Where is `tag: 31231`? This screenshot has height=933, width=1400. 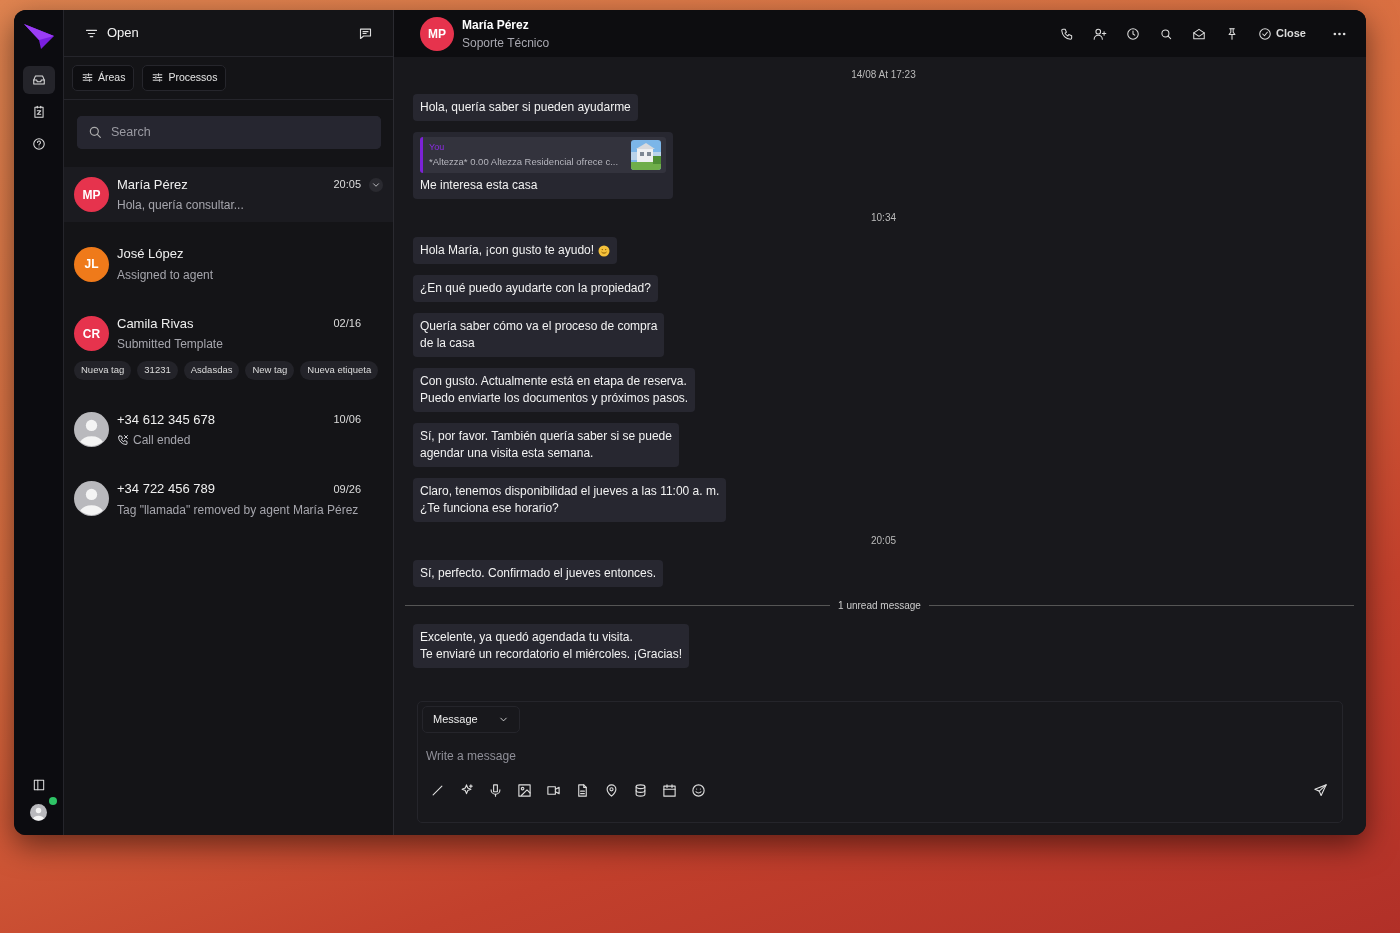 tag: 31231 is located at coordinates (157, 370).